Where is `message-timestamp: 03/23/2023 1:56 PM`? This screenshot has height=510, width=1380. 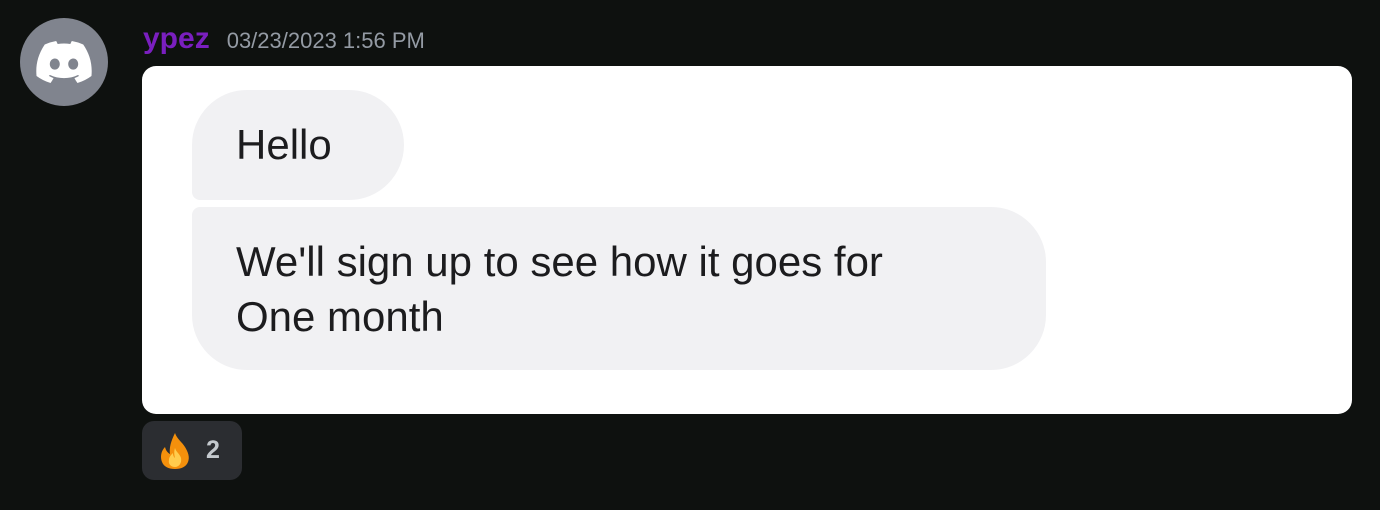
message-timestamp: 03/23/2023 1:56 PM is located at coordinates (325, 40).